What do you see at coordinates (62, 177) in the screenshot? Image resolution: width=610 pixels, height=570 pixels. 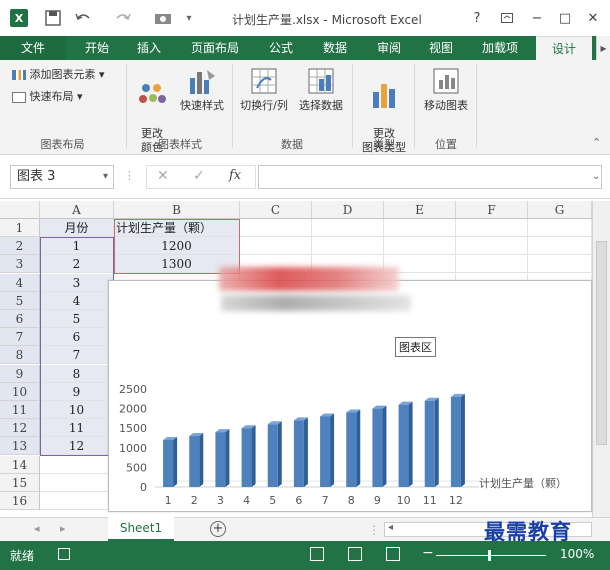 I see `name-box: 图表 3 ▾` at bounding box center [62, 177].